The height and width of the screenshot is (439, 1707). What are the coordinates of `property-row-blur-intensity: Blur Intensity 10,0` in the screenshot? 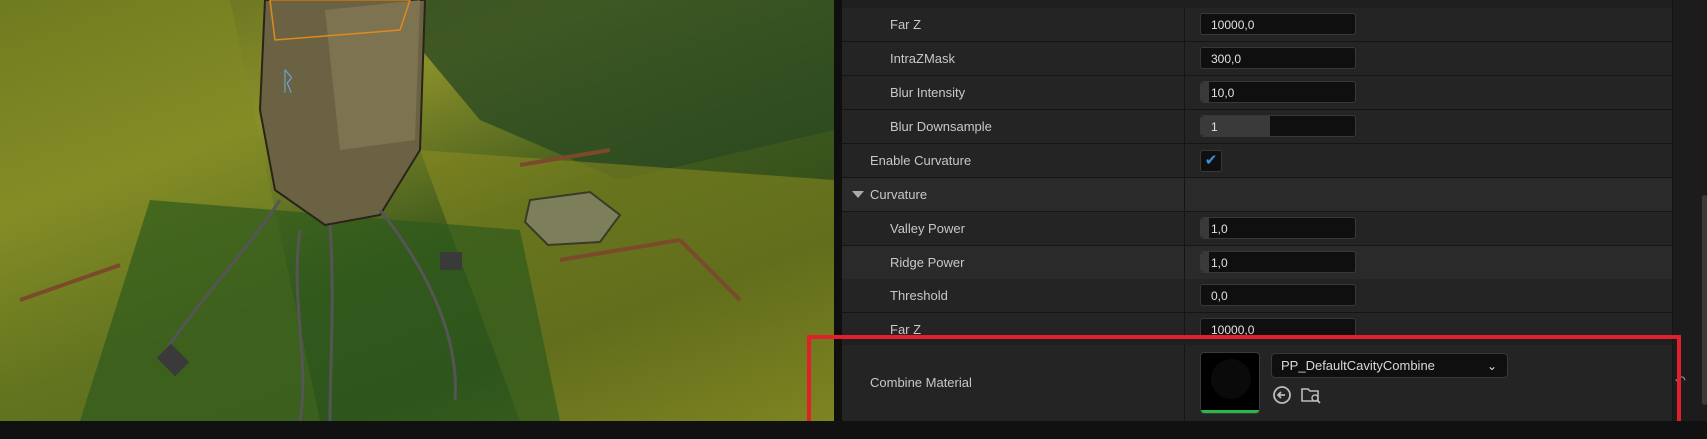 It's located at (1257, 93).